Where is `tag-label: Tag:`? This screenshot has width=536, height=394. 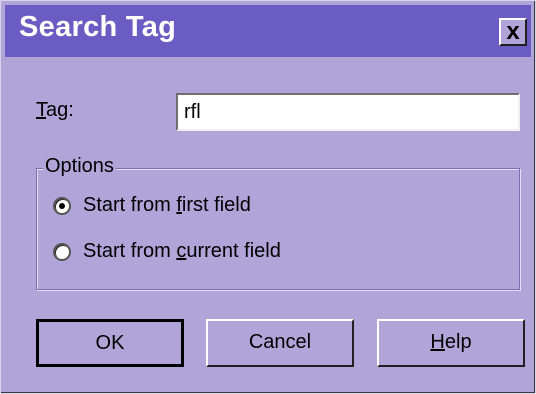
tag-label: Tag: is located at coordinates (55, 110).